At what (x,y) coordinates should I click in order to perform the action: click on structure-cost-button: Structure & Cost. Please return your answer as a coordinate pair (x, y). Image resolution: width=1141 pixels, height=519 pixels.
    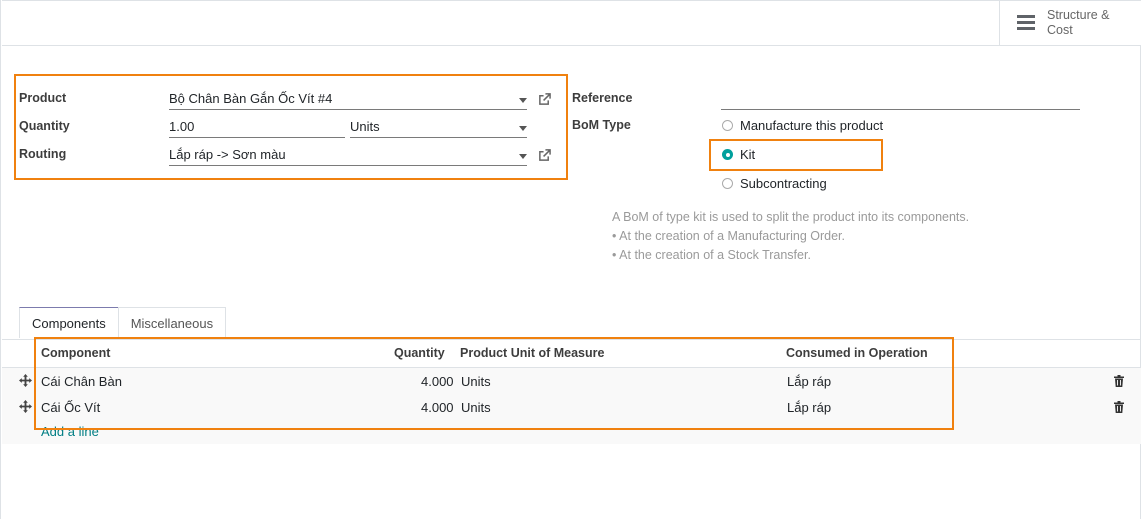
    Looking at the image, I should click on (1070, 23).